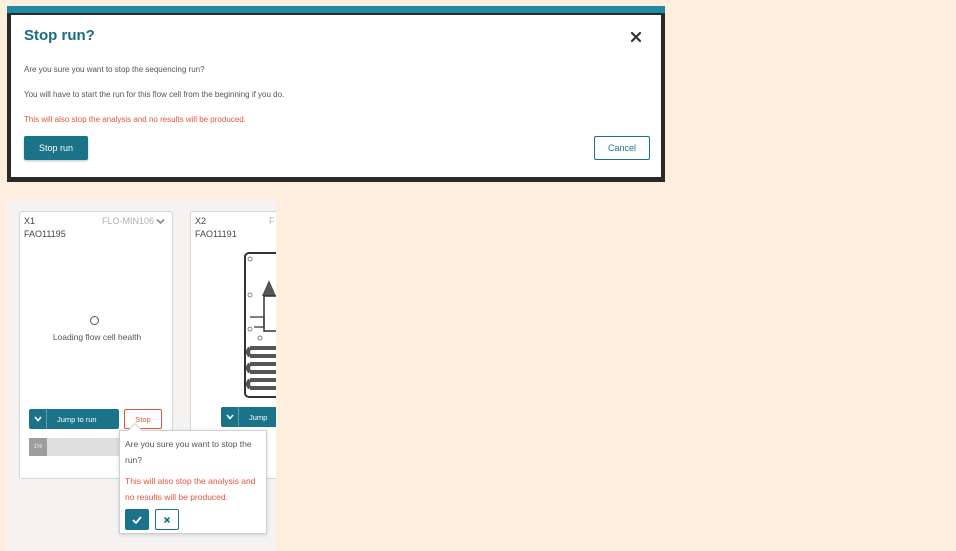 Image resolution: width=956 pixels, height=551 pixels. Describe the element at coordinates (94, 320) in the screenshot. I see `loading-spinner-icon` at that location.